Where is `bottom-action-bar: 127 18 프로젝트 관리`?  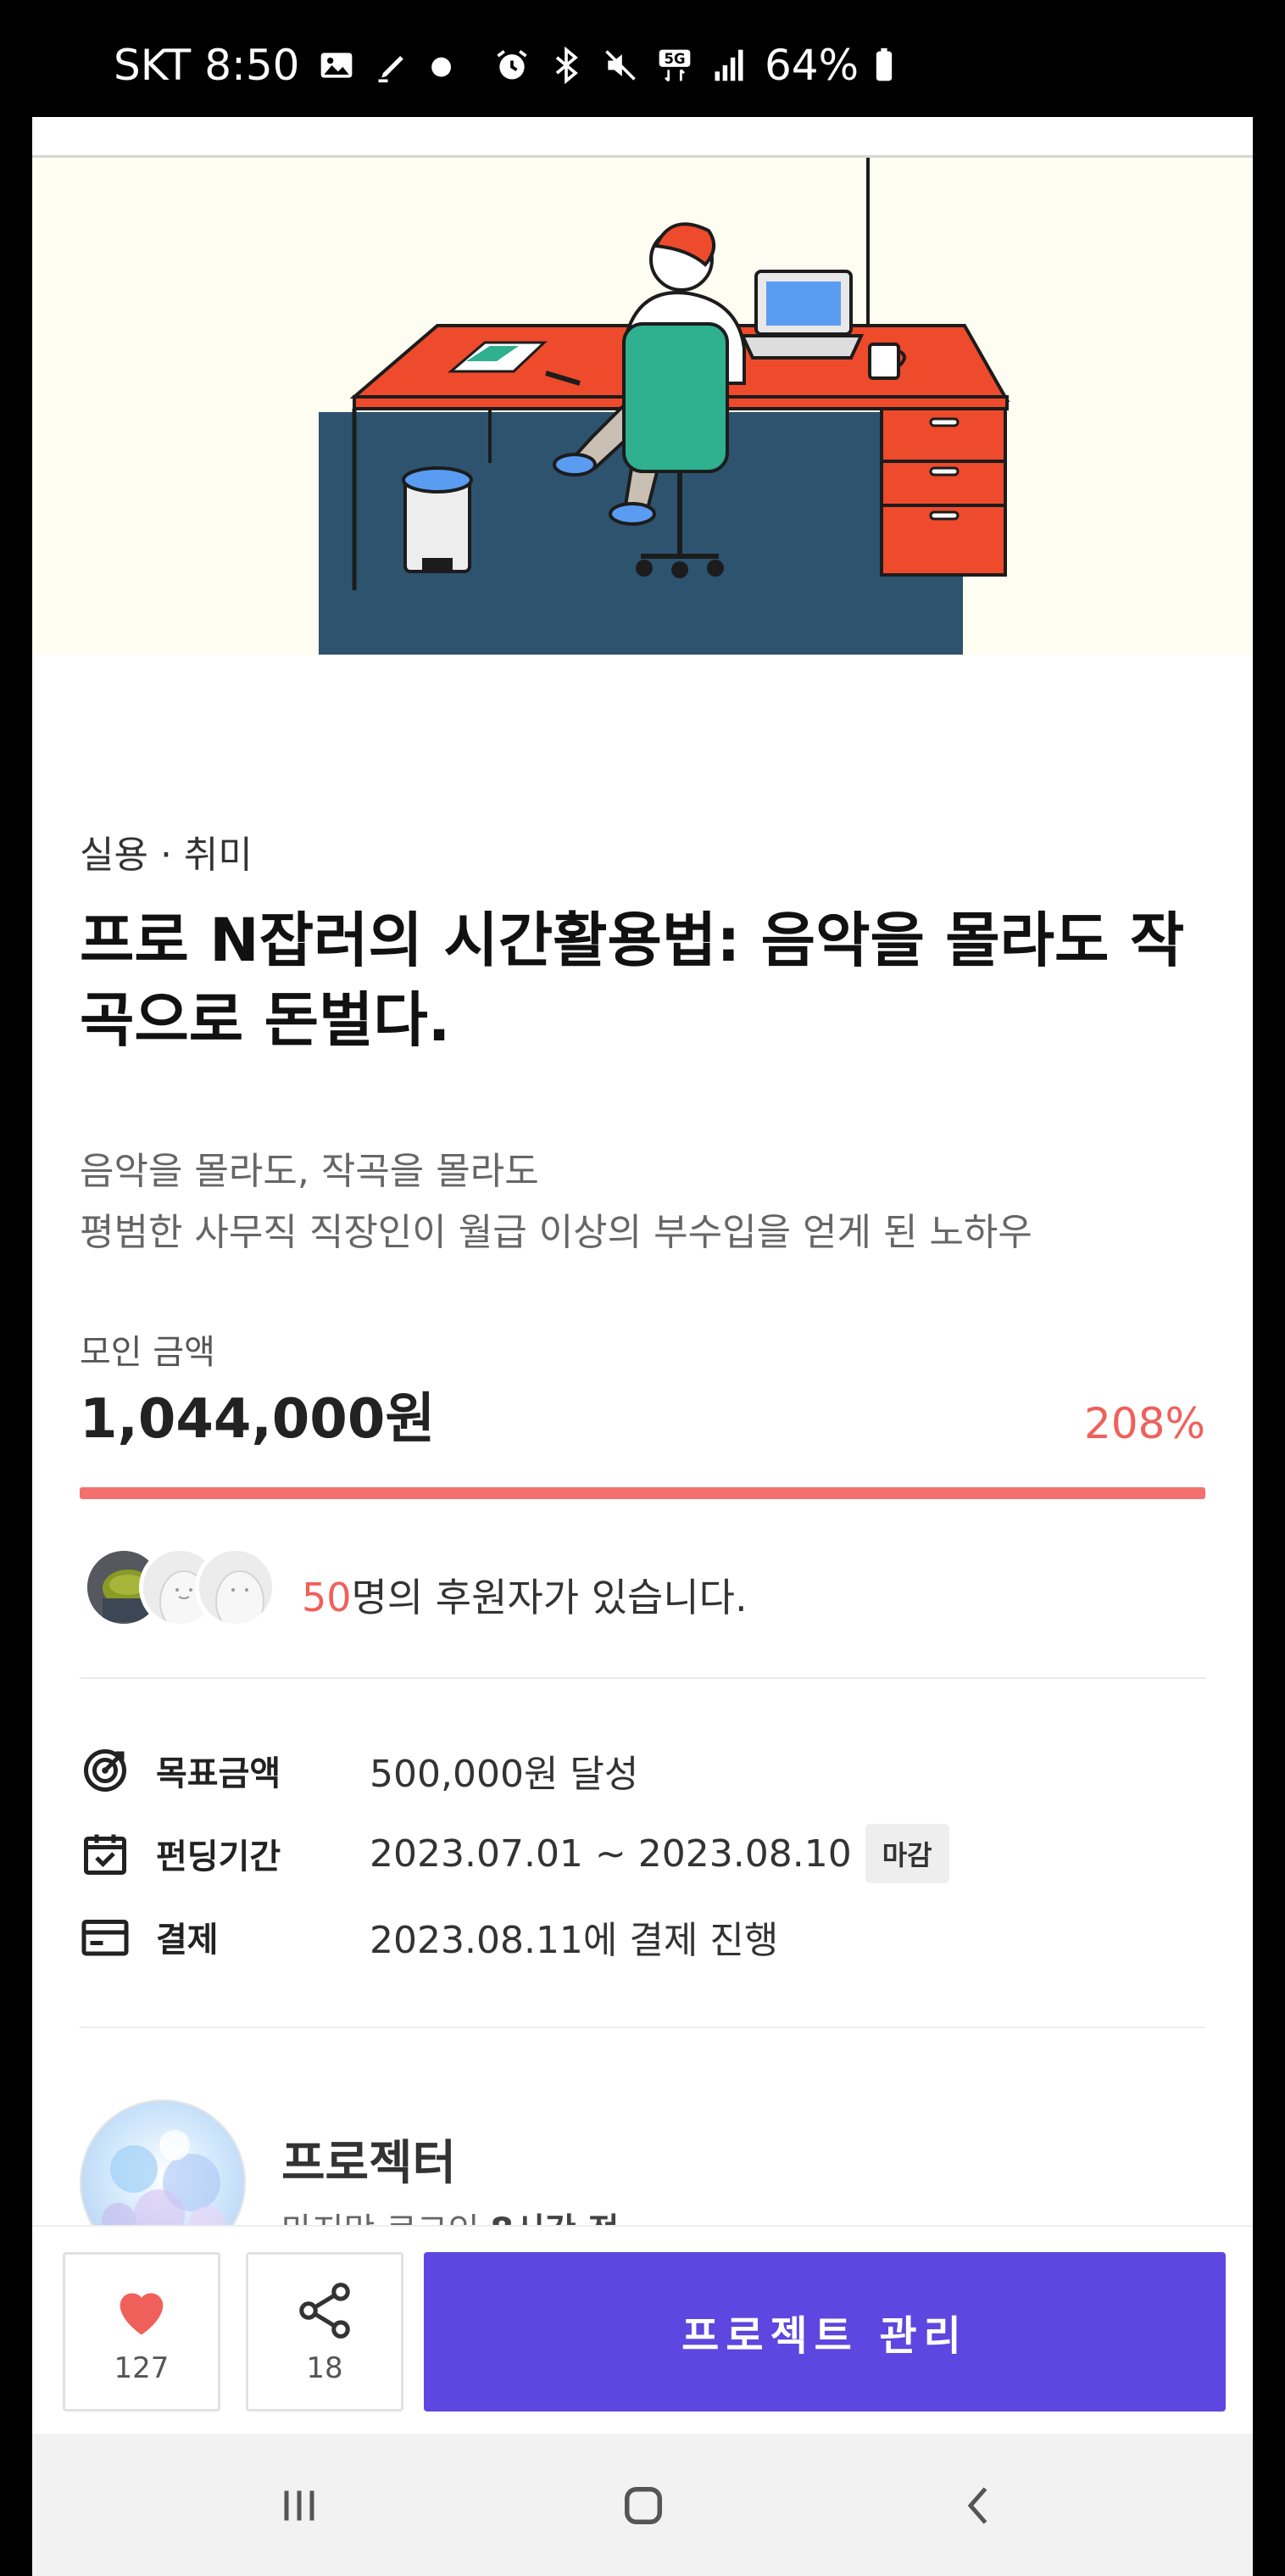 bottom-action-bar: 127 18 프로젝트 관리 is located at coordinates (642, 2329).